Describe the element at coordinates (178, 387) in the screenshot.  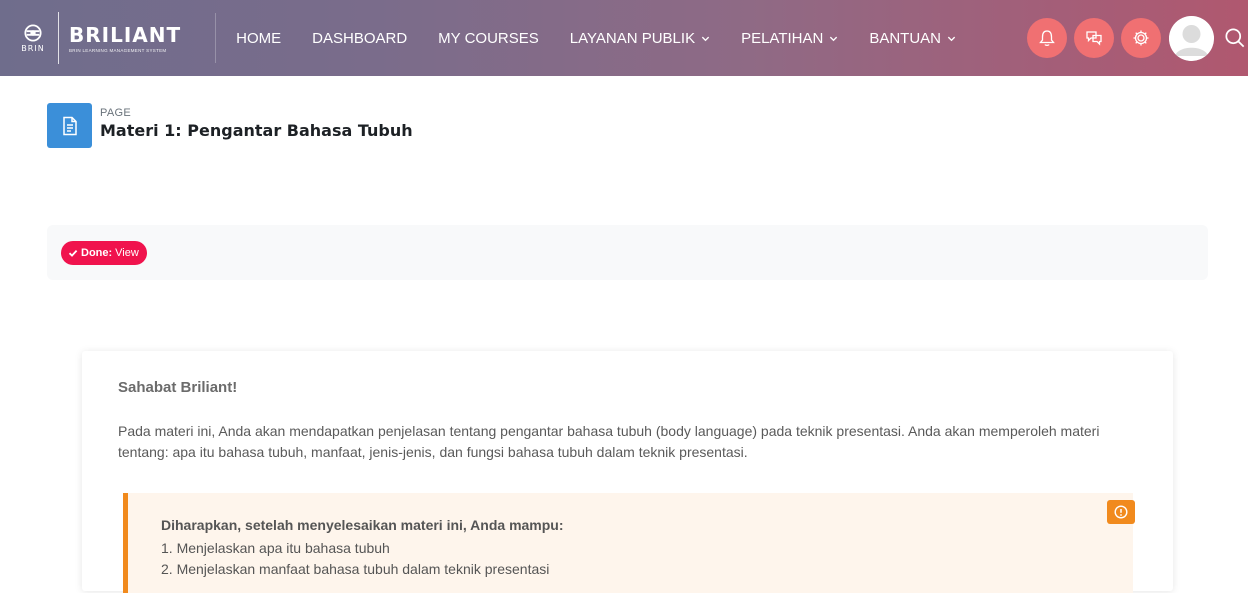
I see `content-greeting: Sahabat Briliant!` at that location.